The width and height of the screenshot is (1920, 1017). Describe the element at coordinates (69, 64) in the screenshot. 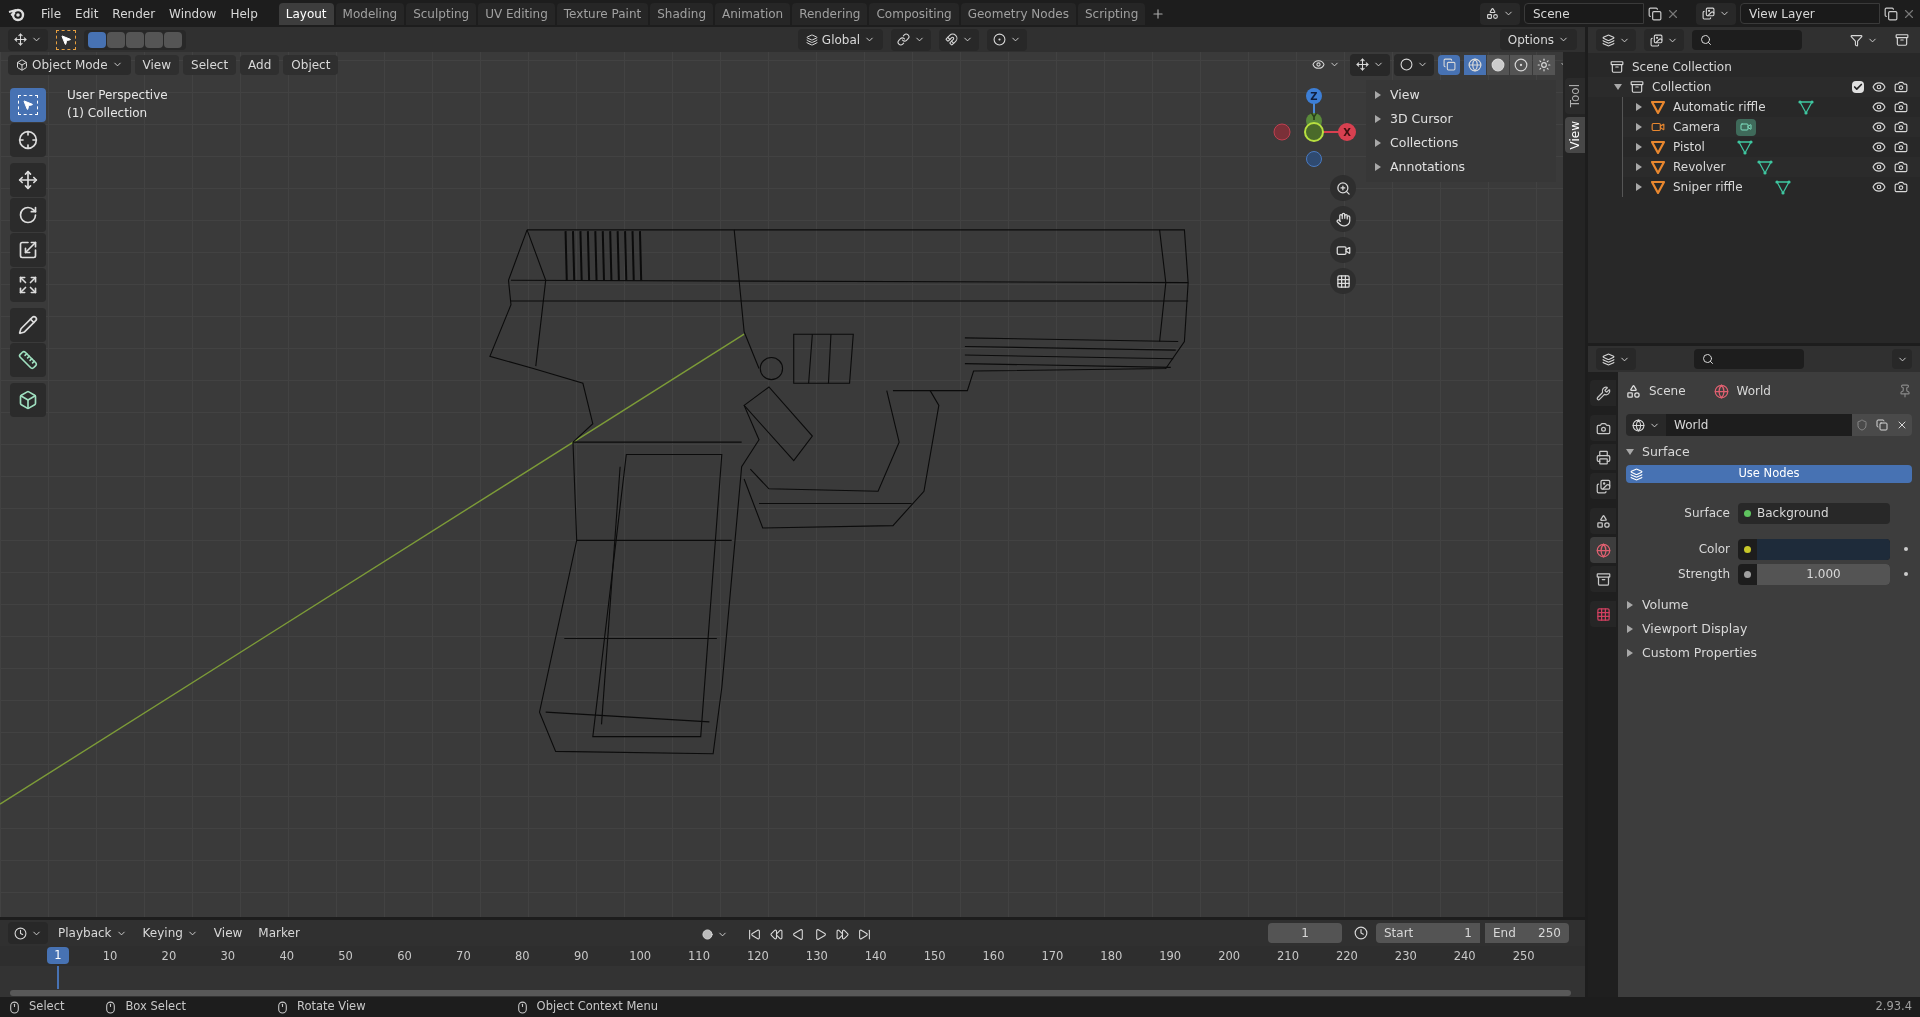

I see `mode-dropdown: Object Mode` at that location.